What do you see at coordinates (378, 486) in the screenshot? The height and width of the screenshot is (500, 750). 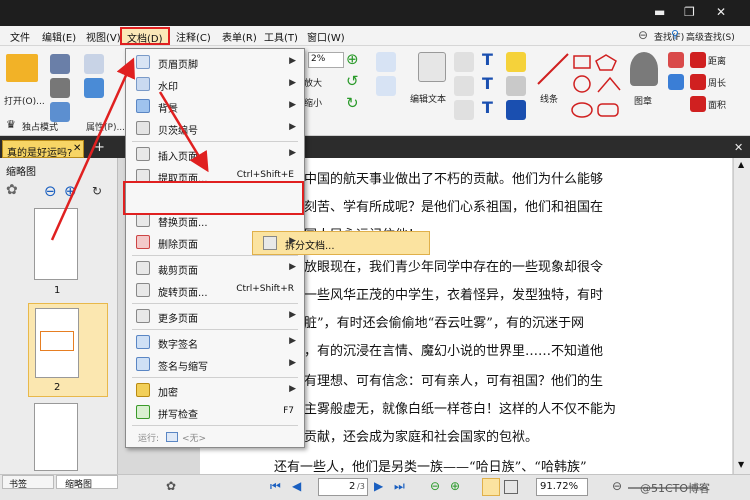 I see `next-page-icon: ▶` at bounding box center [378, 486].